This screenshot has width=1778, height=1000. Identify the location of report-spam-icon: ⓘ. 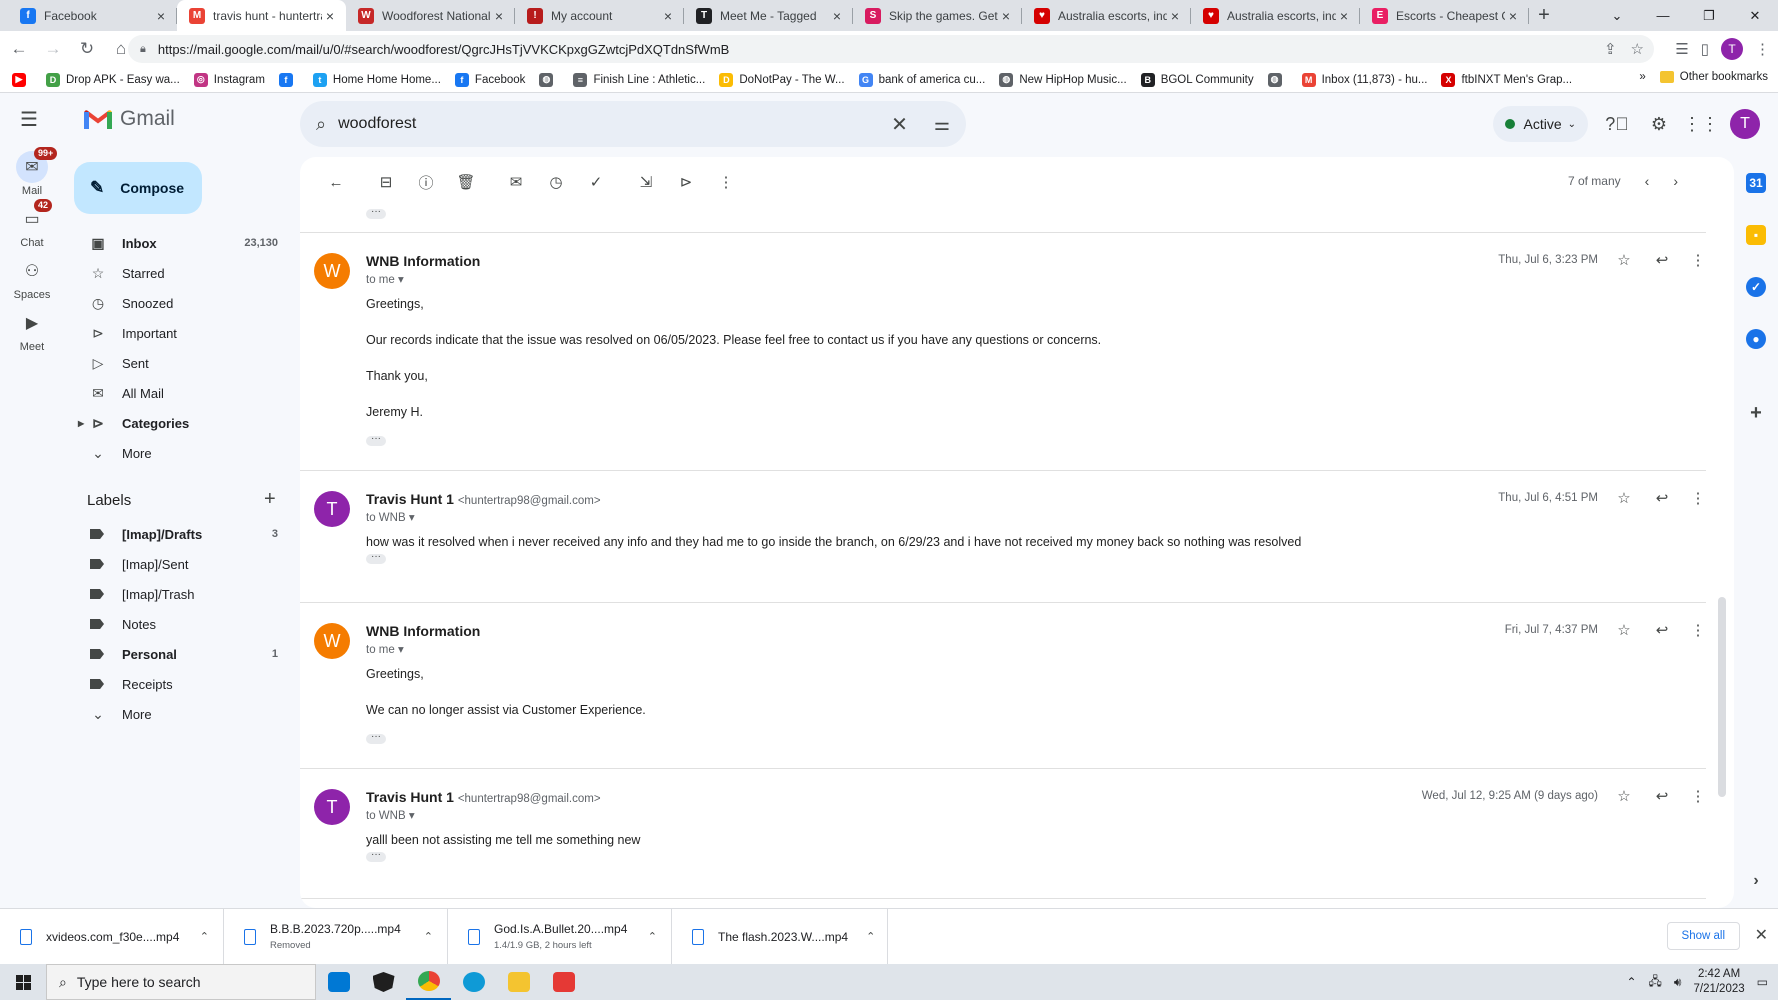
(426, 182).